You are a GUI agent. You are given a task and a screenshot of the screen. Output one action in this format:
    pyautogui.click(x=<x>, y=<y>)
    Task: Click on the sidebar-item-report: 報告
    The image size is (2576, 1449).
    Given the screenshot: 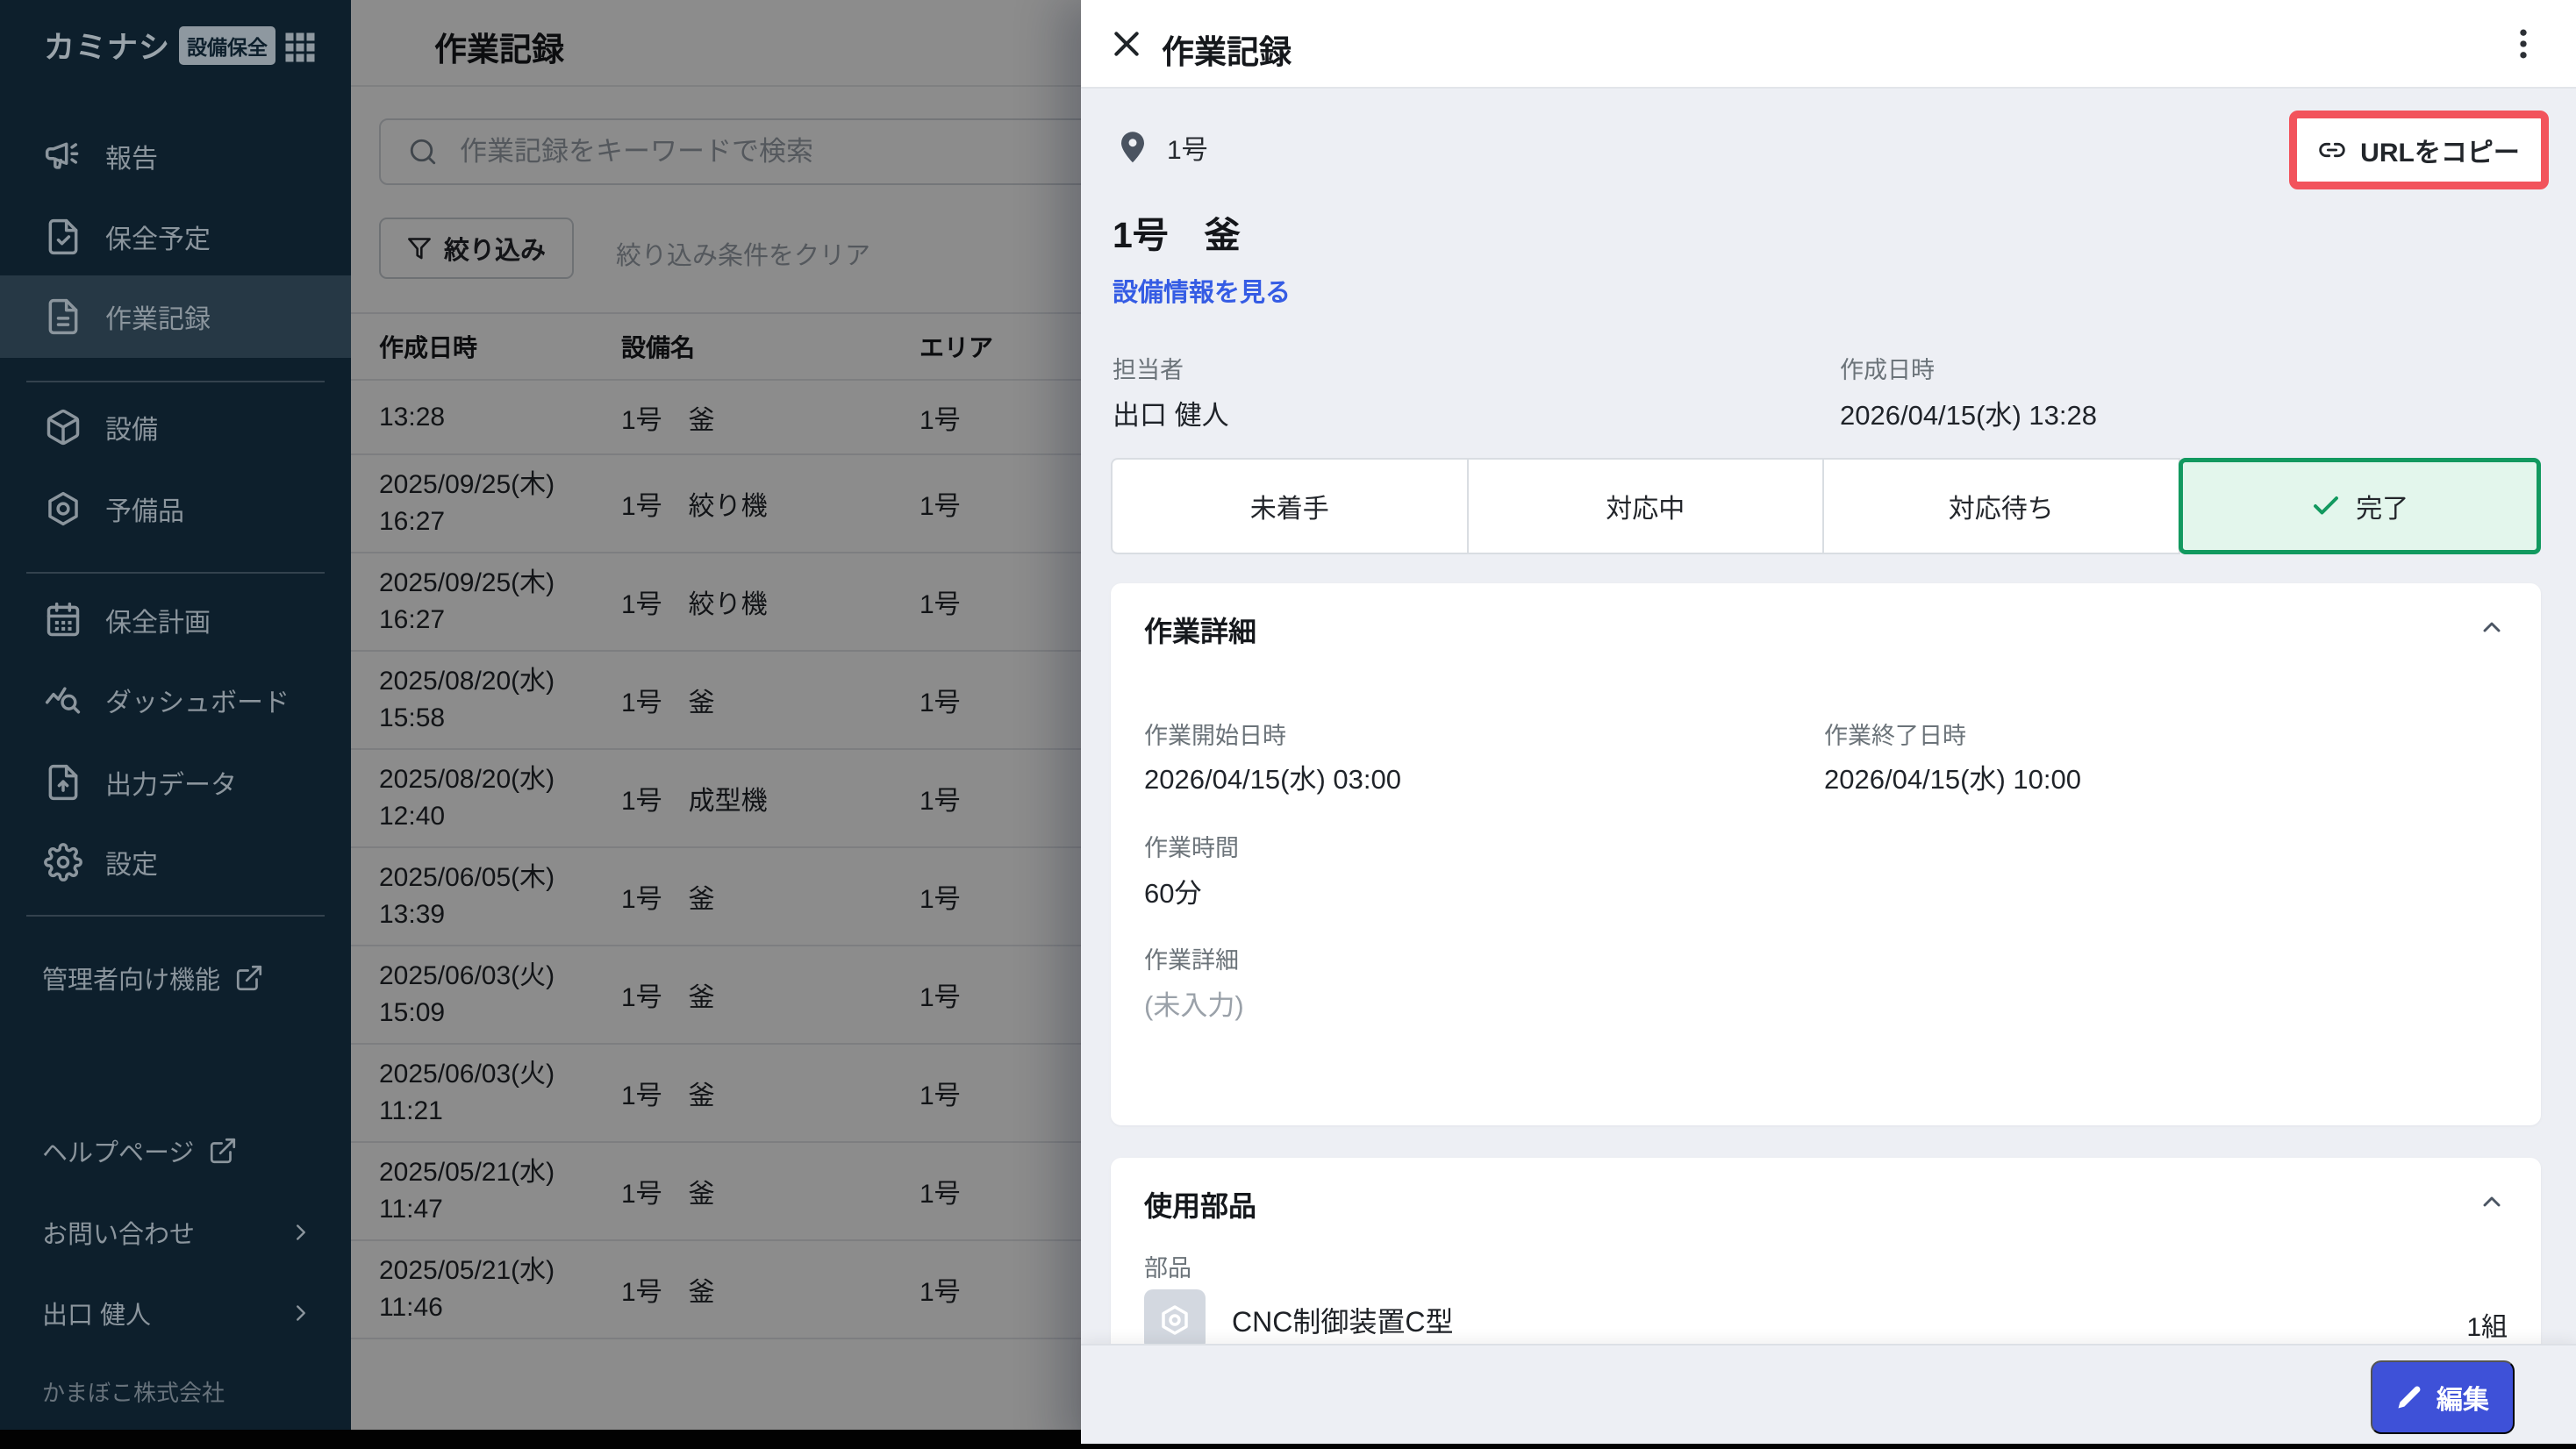 What is the action you would take?
    pyautogui.click(x=175, y=156)
    